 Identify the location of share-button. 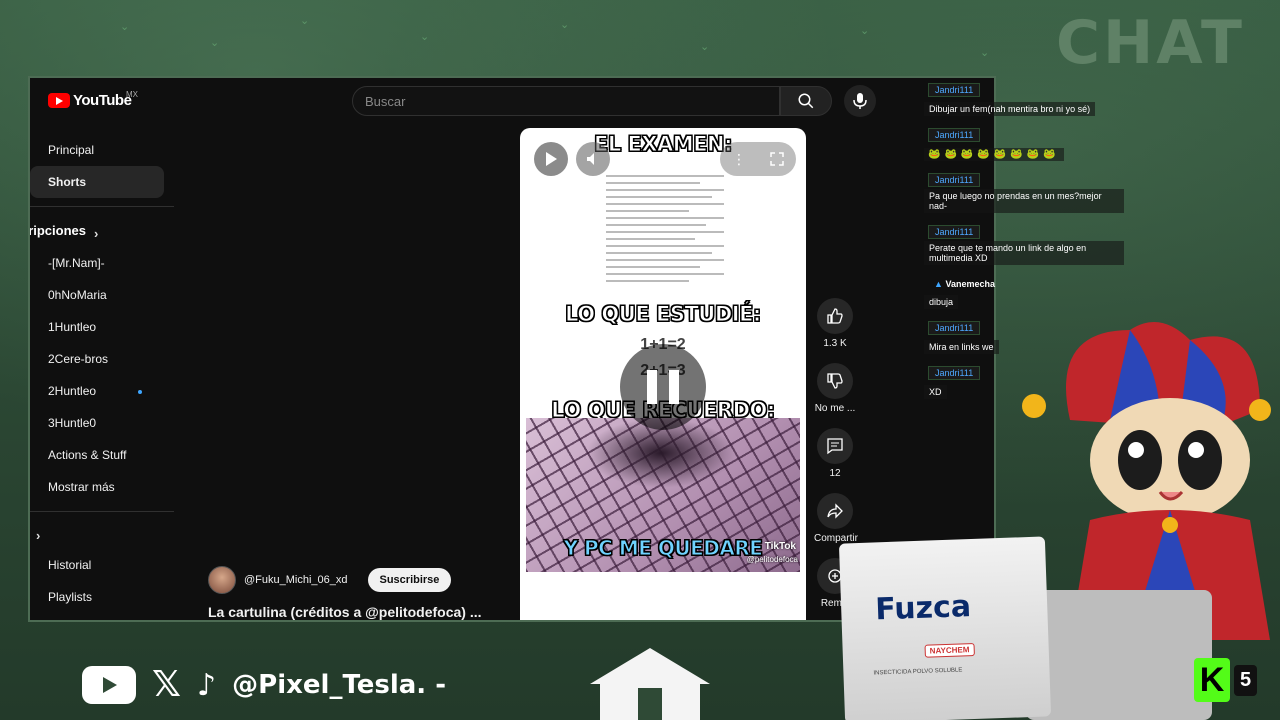
(835, 511).